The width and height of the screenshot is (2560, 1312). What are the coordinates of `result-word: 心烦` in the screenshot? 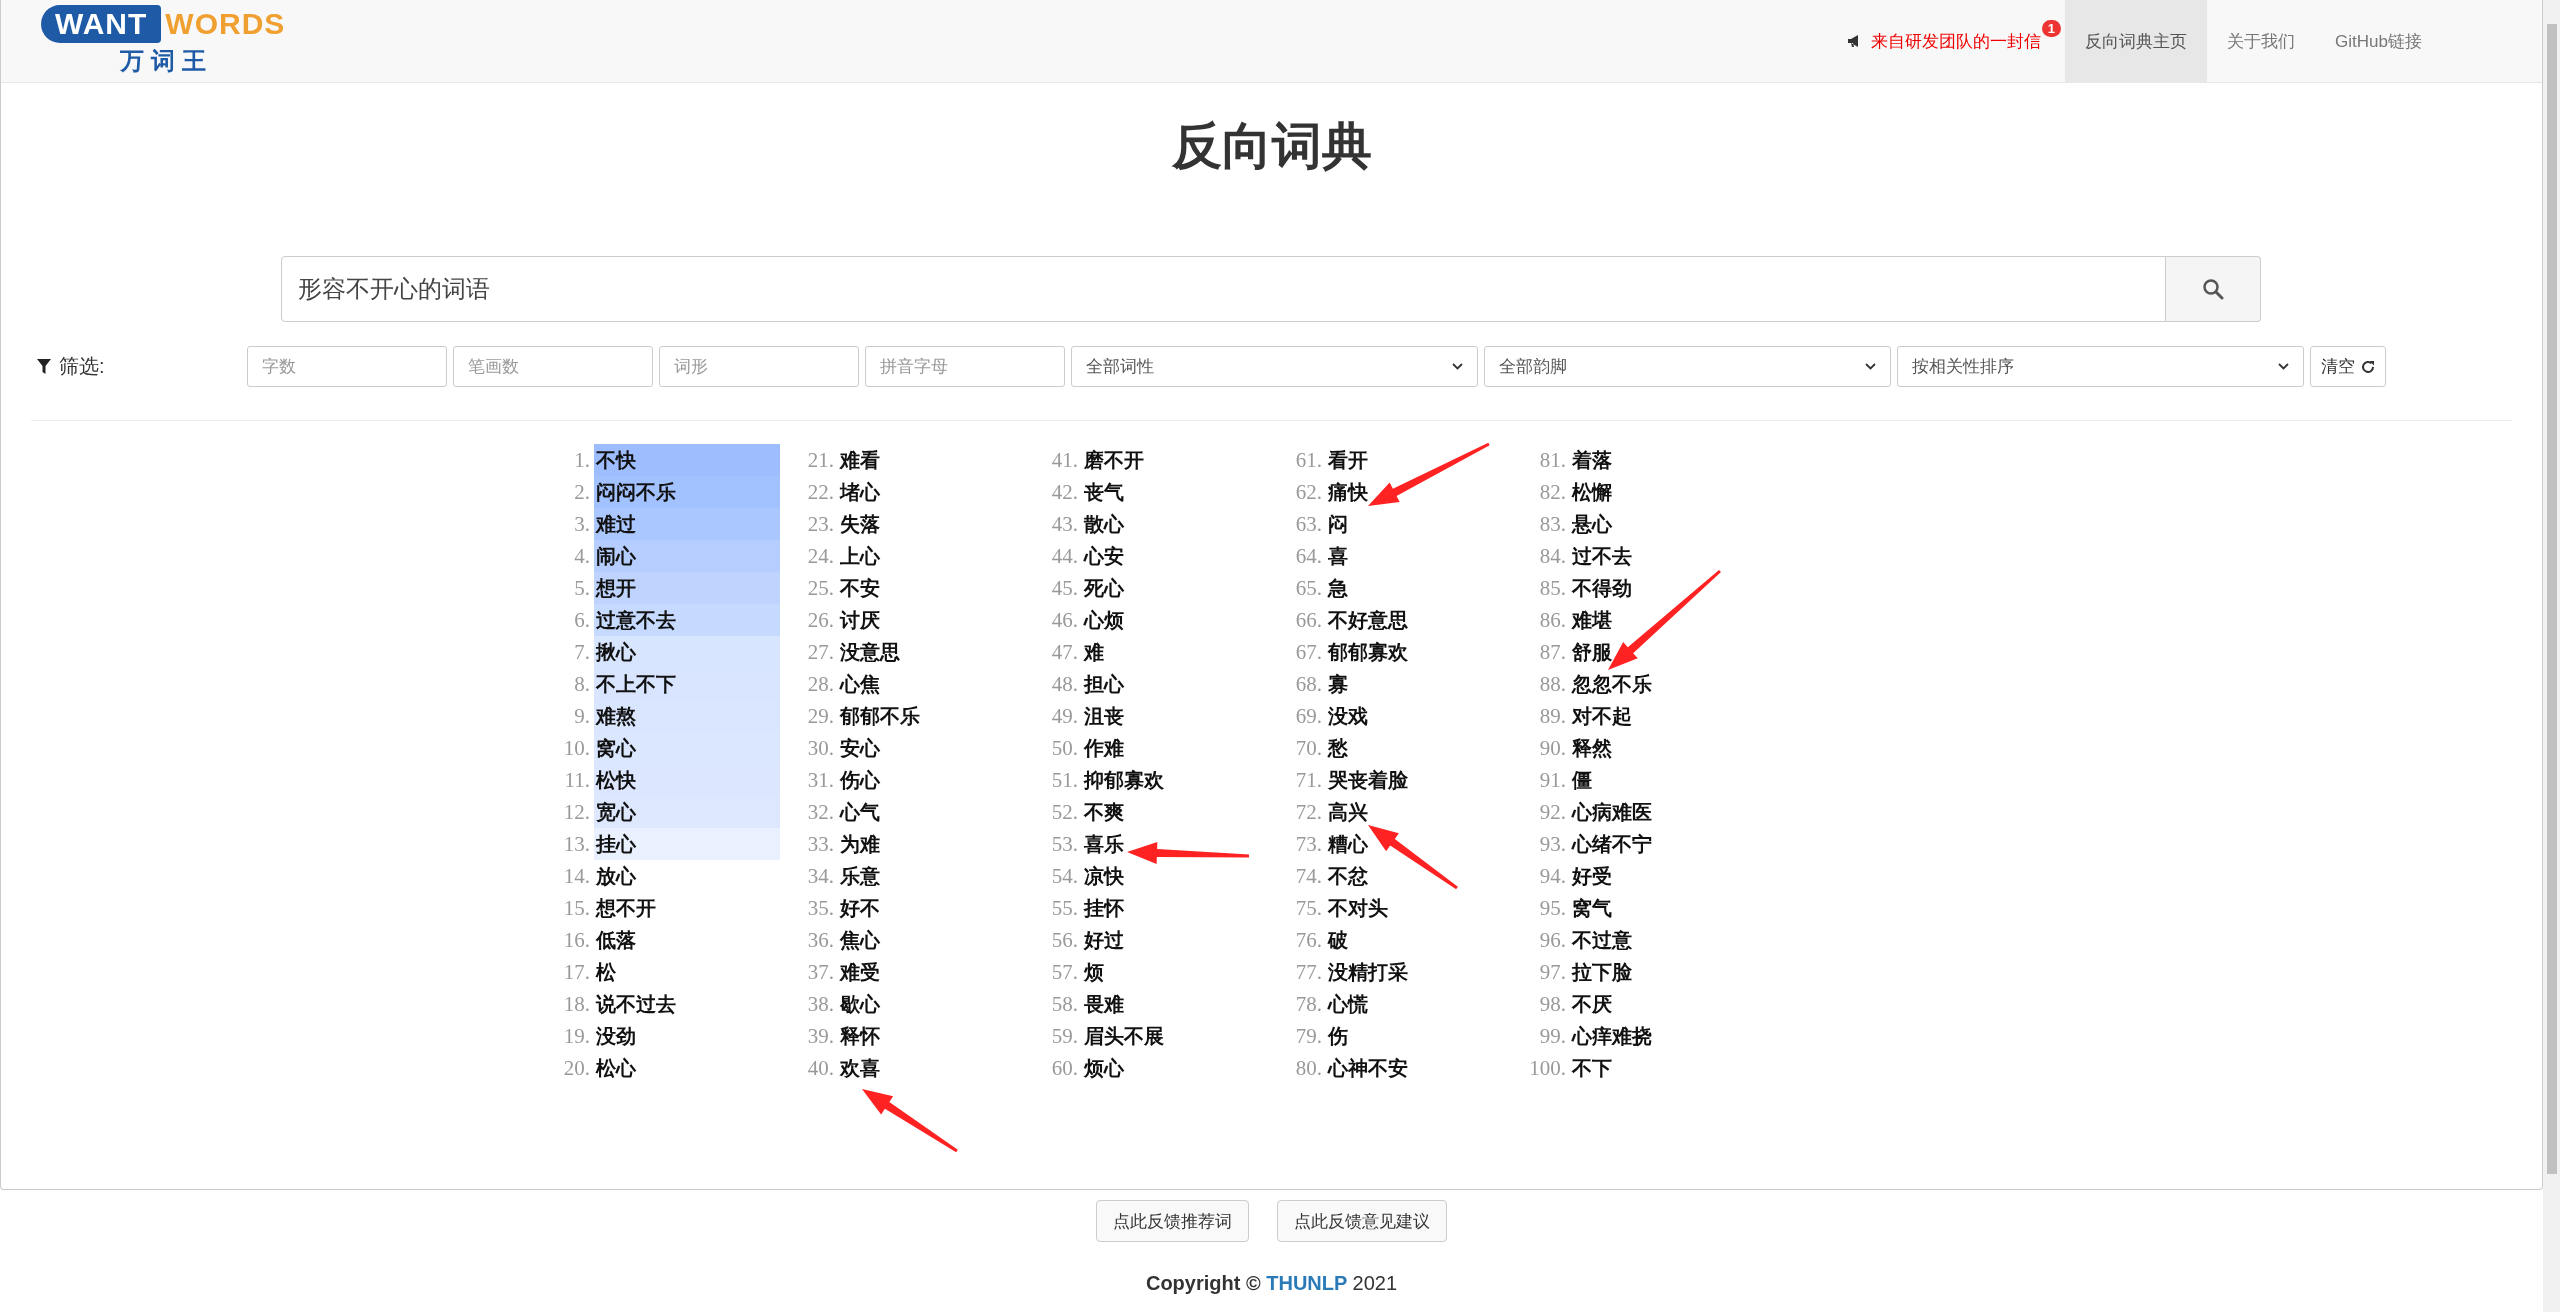 It's located at (1103, 620).